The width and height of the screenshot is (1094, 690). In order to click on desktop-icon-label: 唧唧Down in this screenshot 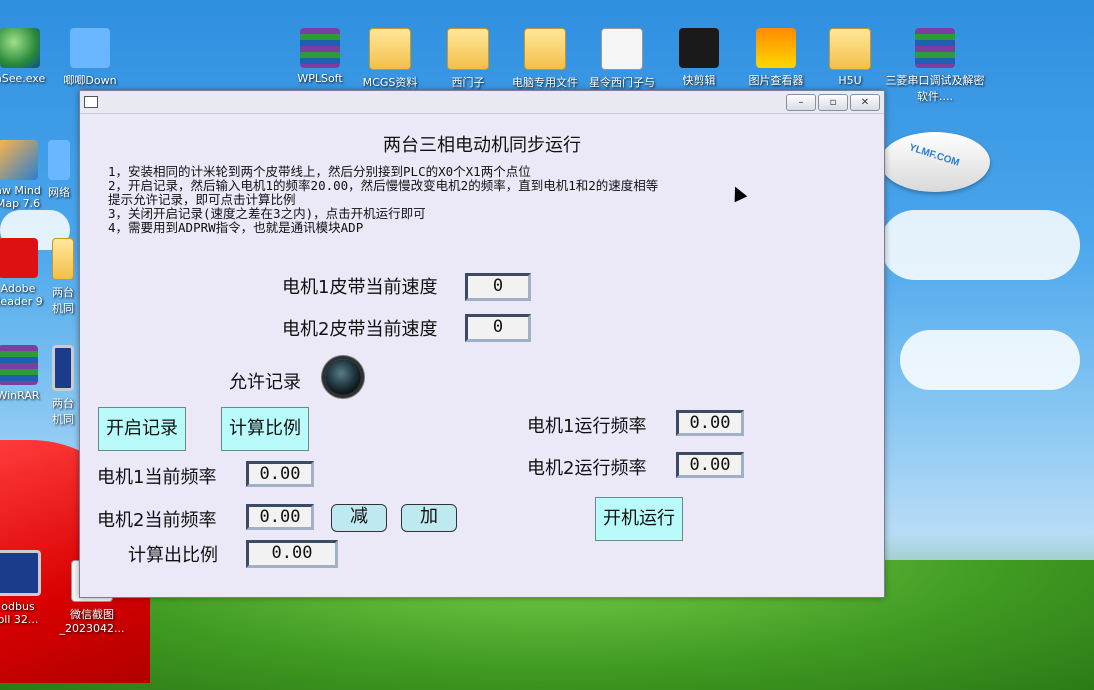, I will do `click(90, 80)`.